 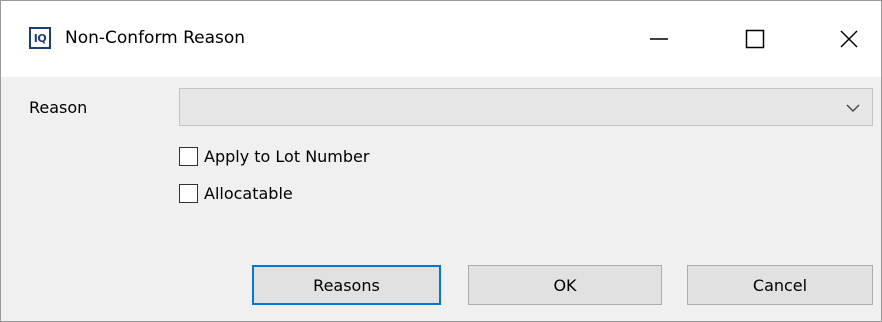 I want to click on window-title: Non-Conform Reason, so click(x=155, y=38).